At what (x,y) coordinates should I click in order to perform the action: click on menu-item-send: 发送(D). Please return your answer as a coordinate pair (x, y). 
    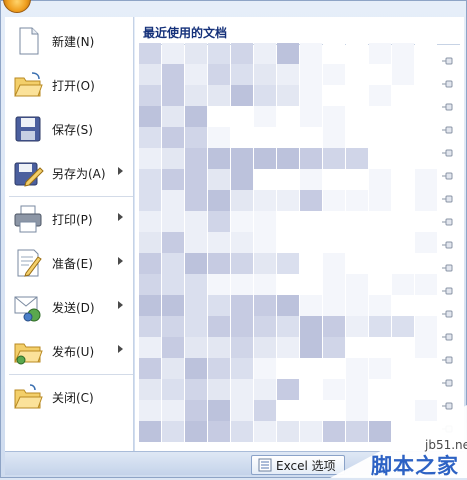
    Looking at the image, I should click on (69, 307).